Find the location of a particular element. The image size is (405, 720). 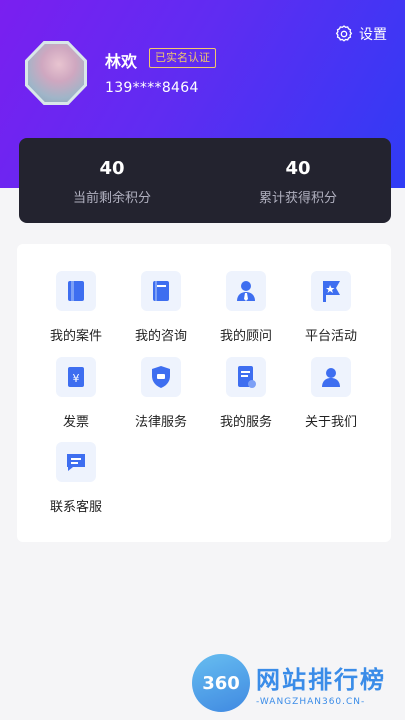

service-my-advisor: 我的顾问 is located at coordinates (246, 307).